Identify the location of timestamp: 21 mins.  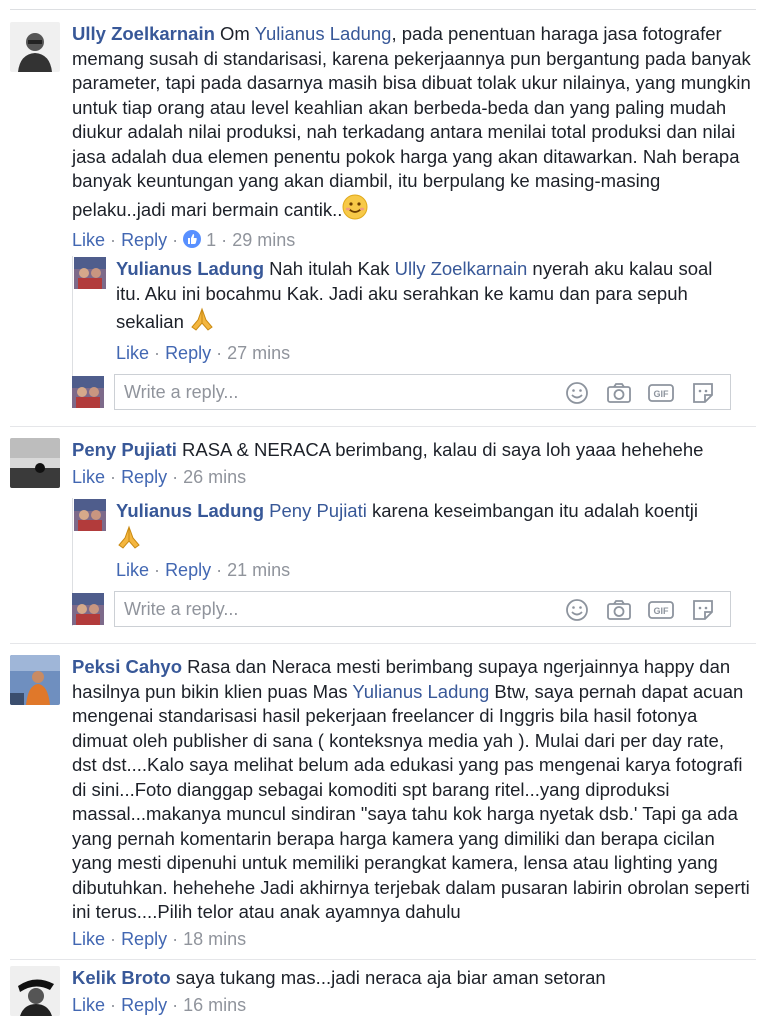
(258, 570).